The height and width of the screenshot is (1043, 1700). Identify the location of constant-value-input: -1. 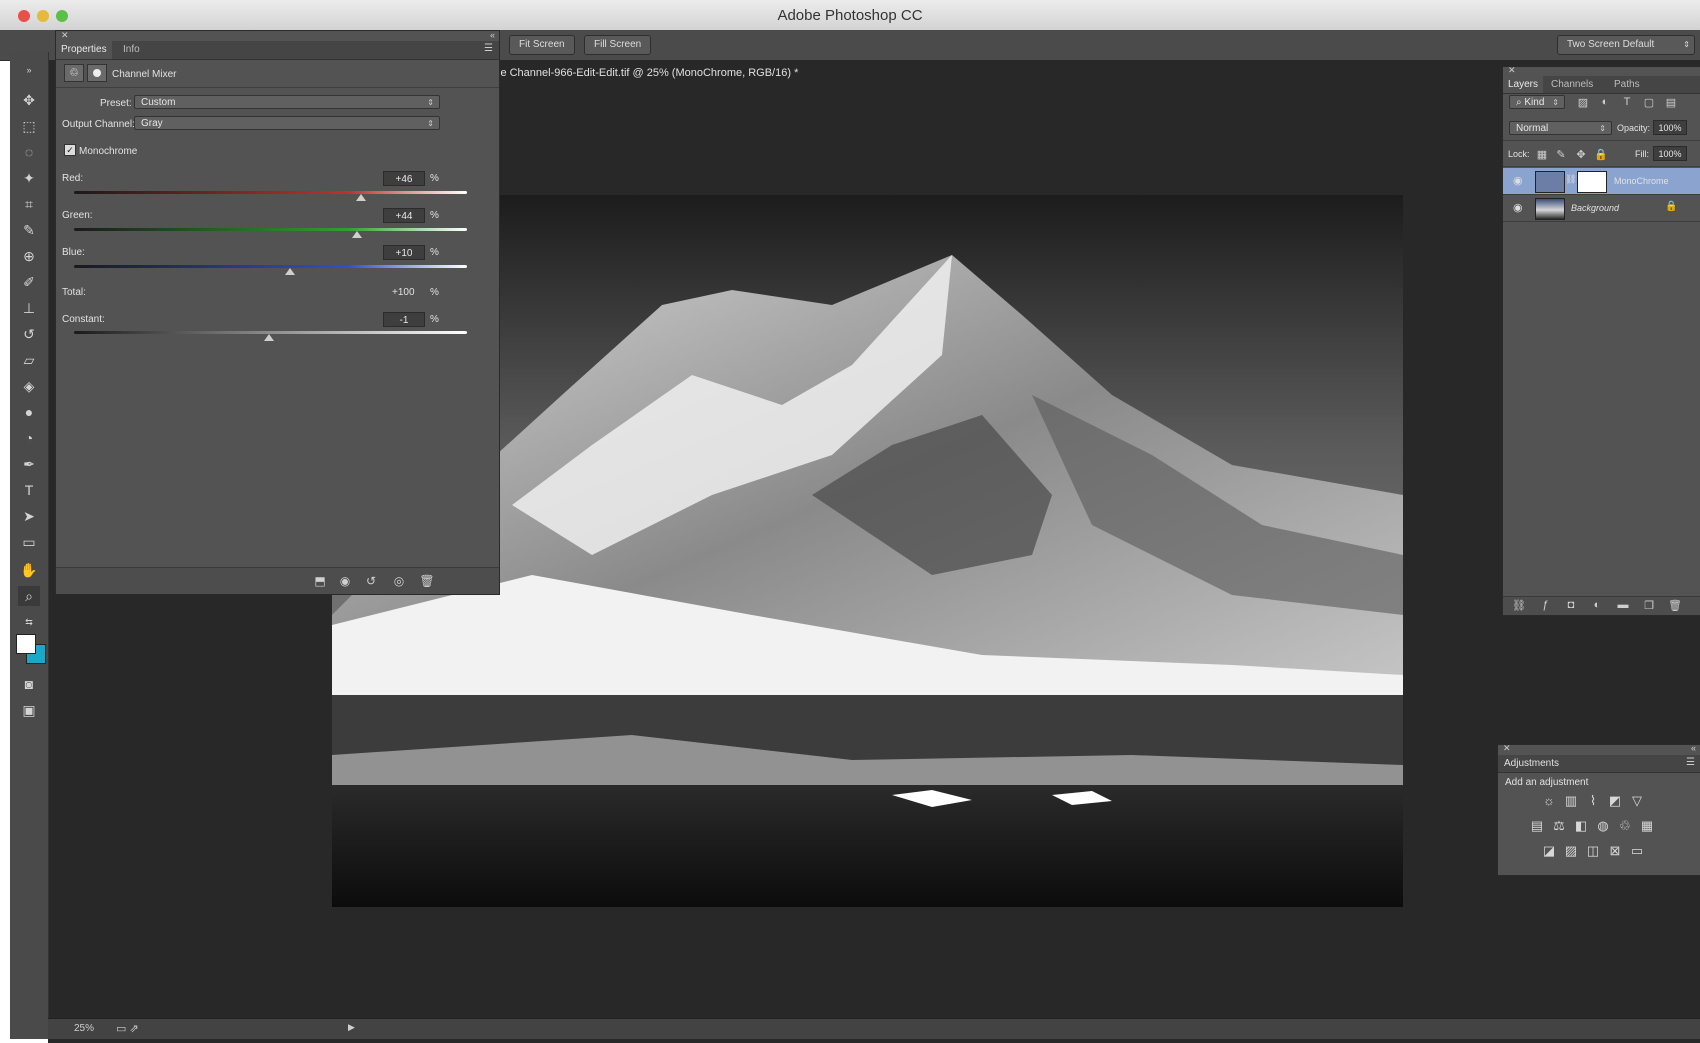
(404, 319).